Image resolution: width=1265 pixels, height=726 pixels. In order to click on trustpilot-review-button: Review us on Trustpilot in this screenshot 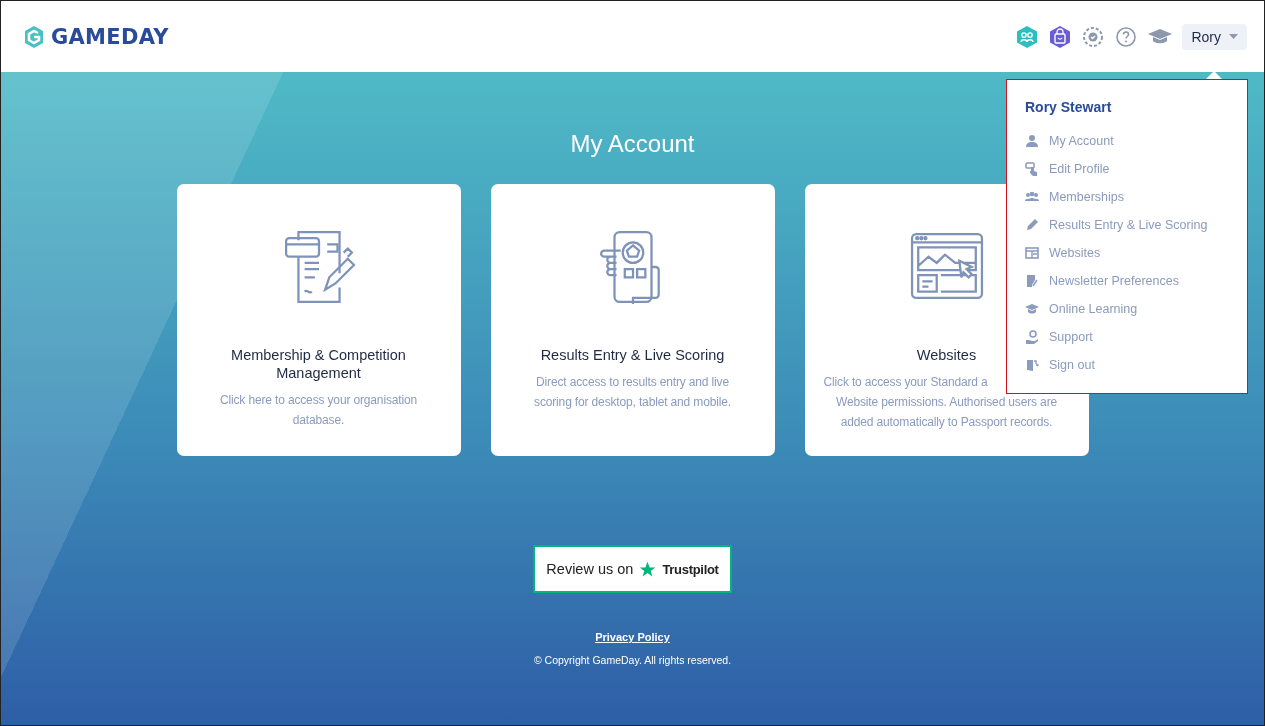, I will do `click(632, 569)`.